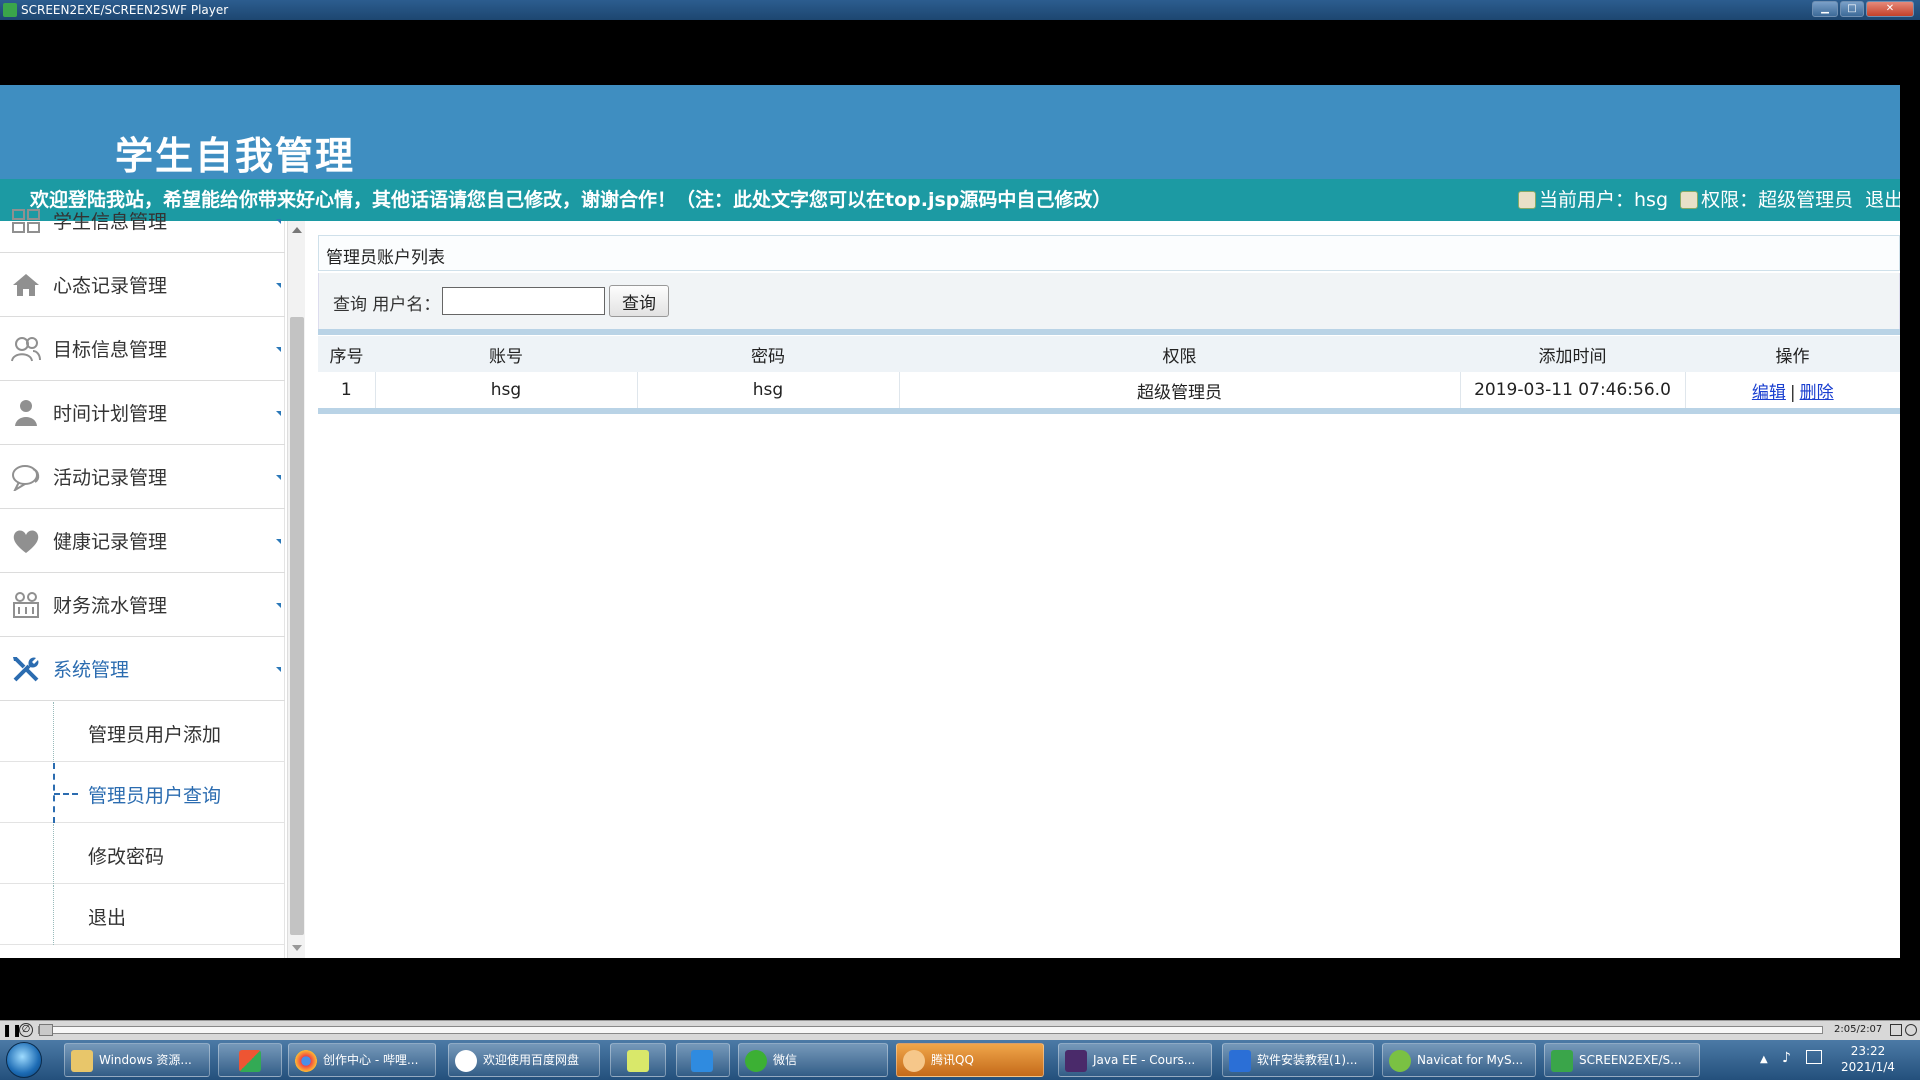 The image size is (1920, 1080). I want to click on taskbar-item-label: 欢迎使用百度网盘, so click(531, 1060).